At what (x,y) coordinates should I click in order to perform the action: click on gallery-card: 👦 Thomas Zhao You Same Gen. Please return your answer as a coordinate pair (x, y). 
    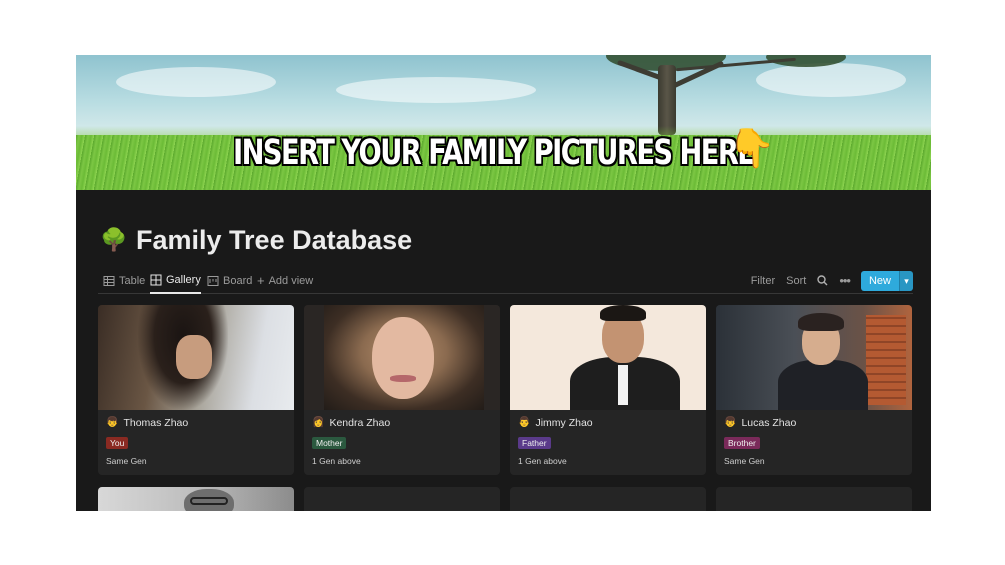
    Looking at the image, I should click on (196, 390).